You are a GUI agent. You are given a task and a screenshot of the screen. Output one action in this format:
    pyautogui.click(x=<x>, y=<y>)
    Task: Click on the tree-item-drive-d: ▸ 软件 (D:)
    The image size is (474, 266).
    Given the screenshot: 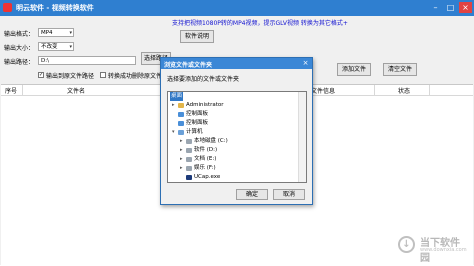 What is the action you would take?
    pyautogui.click(x=237, y=150)
    